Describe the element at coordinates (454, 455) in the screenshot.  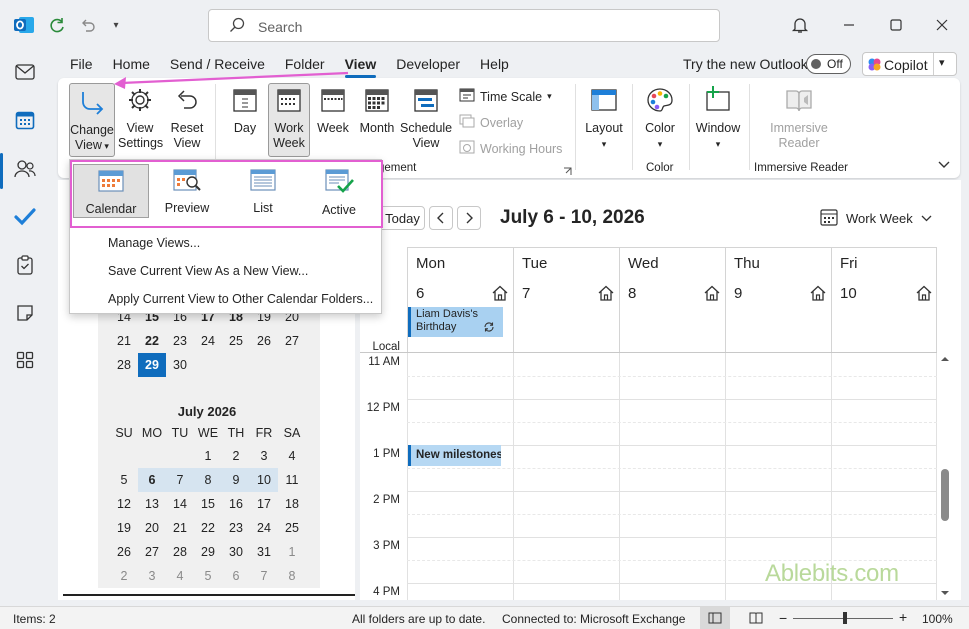
I see `event-new-milestones: New milestones` at that location.